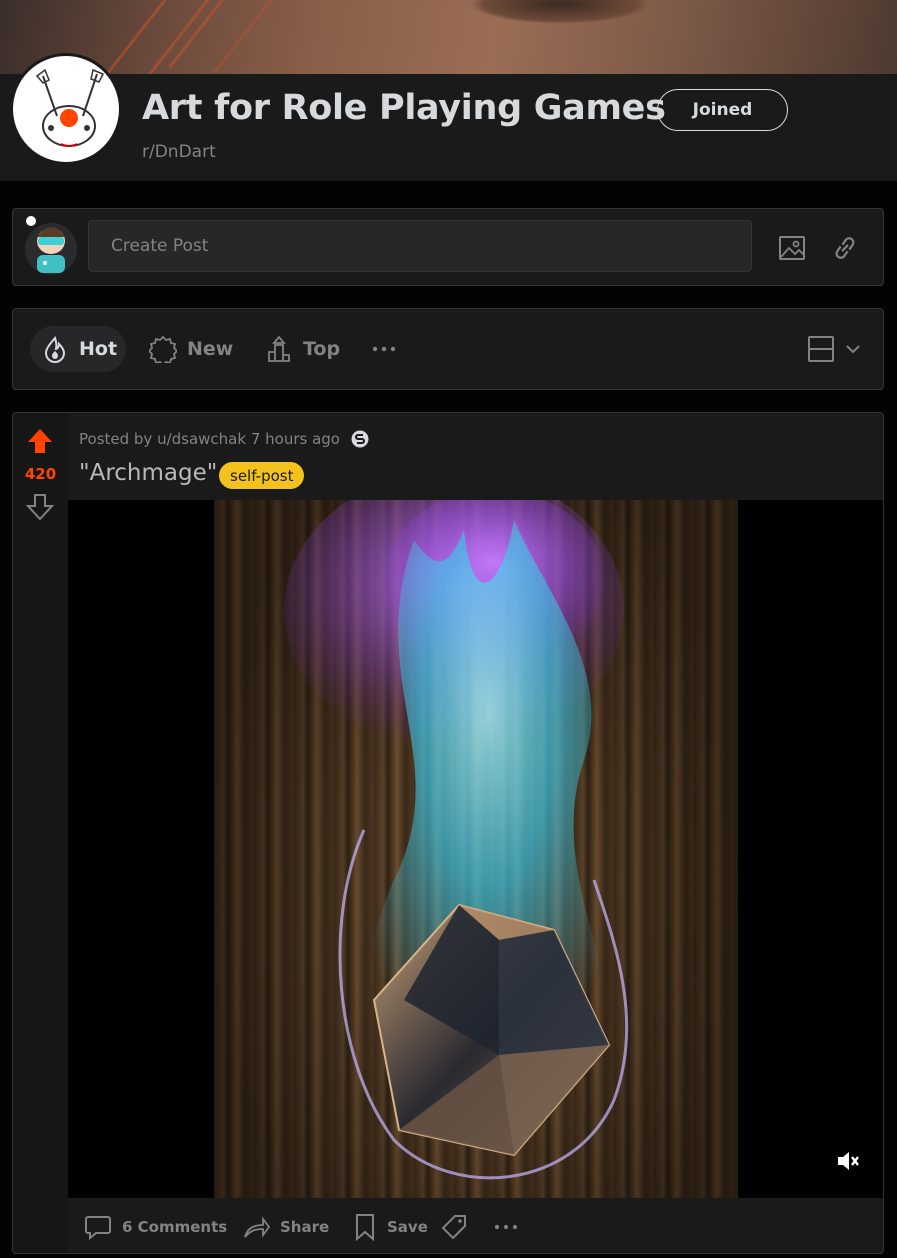 This screenshot has height=1258, width=897. I want to click on top-podium-icon, so click(279, 348).